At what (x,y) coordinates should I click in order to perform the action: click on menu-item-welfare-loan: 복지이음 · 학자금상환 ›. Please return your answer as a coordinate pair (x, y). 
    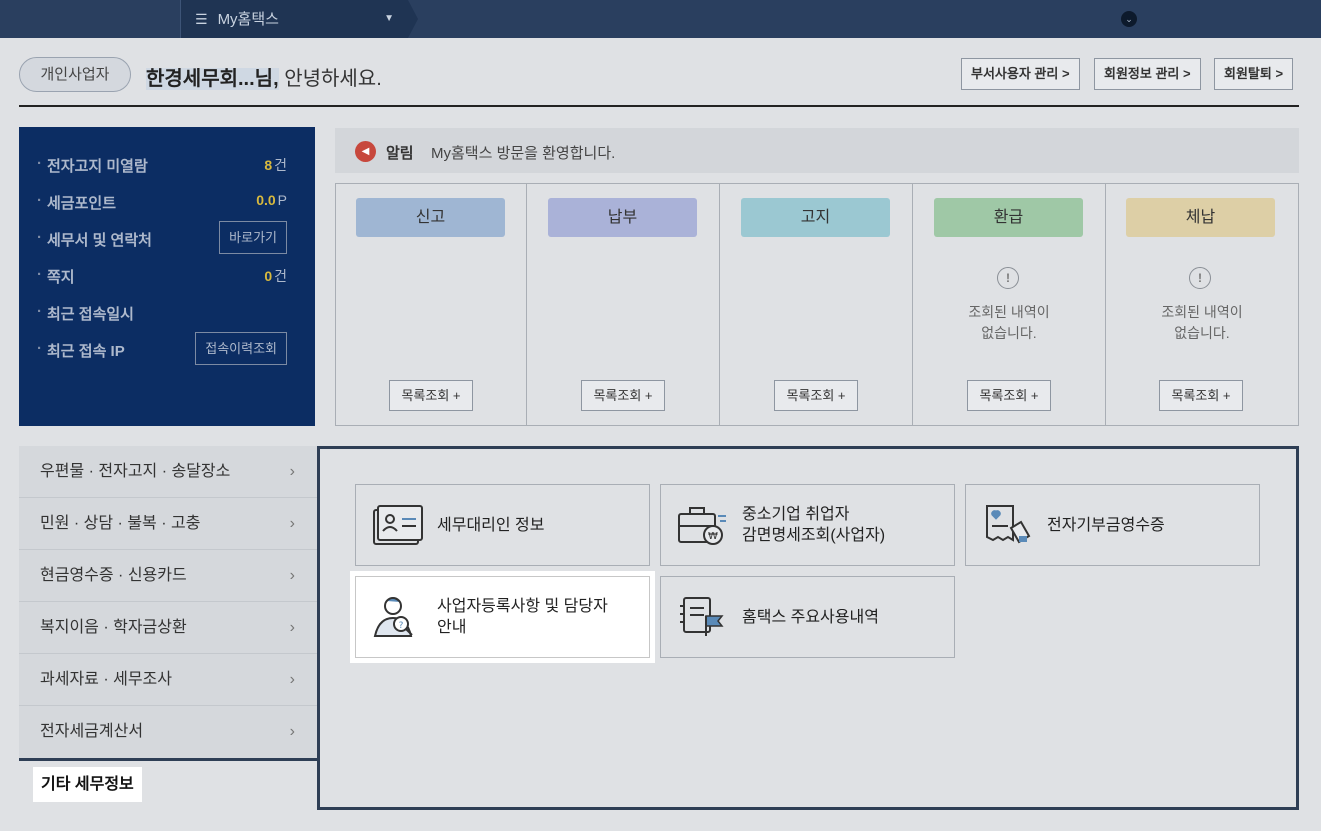
    Looking at the image, I should click on (168, 628).